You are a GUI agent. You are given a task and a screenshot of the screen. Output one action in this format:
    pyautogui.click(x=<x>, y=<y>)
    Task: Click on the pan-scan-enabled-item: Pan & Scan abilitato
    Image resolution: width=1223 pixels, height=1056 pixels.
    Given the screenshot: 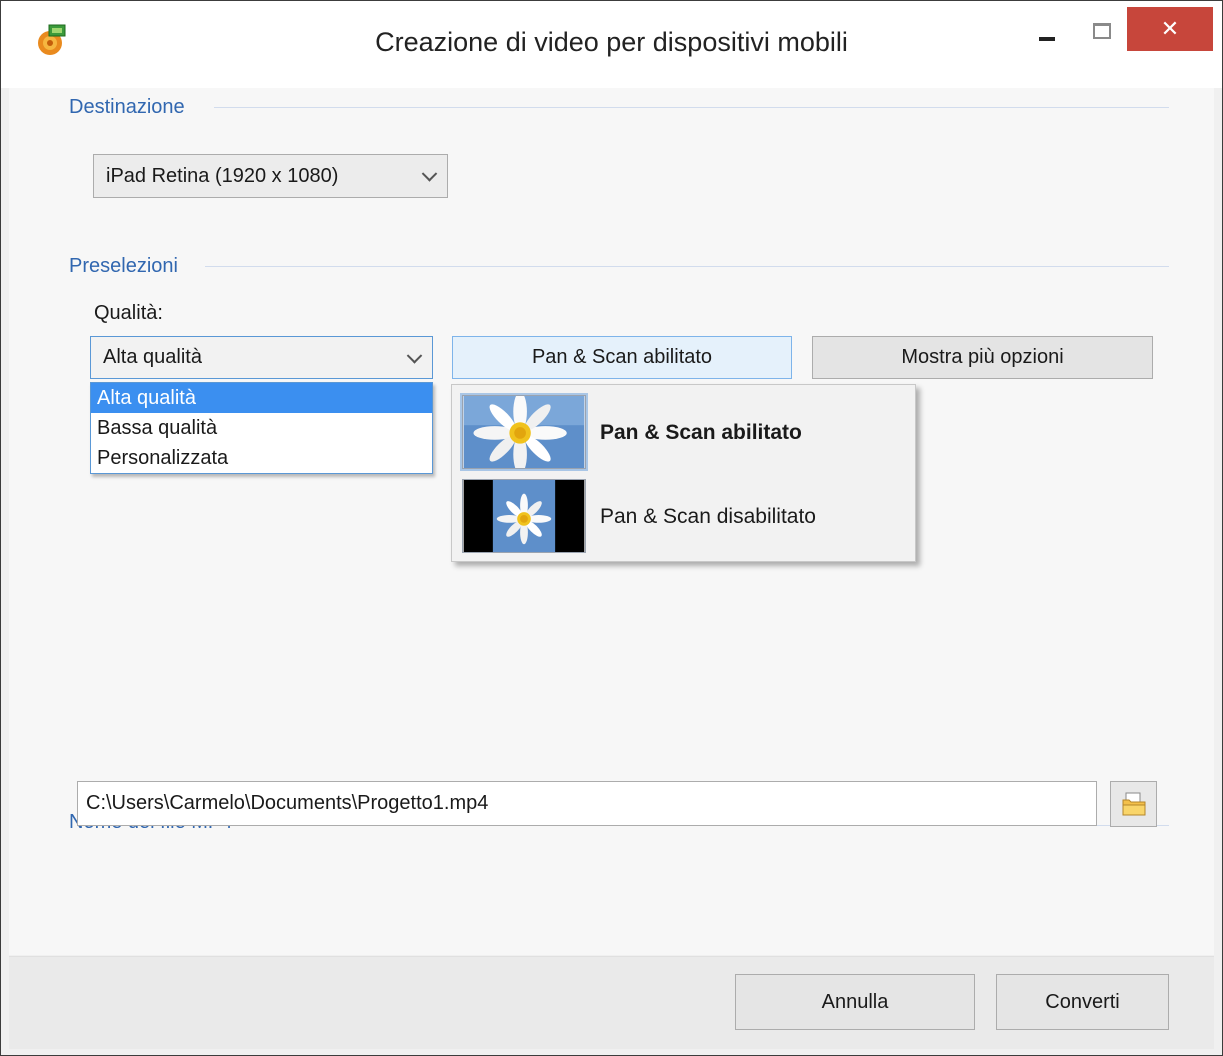 What is the action you would take?
    pyautogui.click(x=686, y=433)
    